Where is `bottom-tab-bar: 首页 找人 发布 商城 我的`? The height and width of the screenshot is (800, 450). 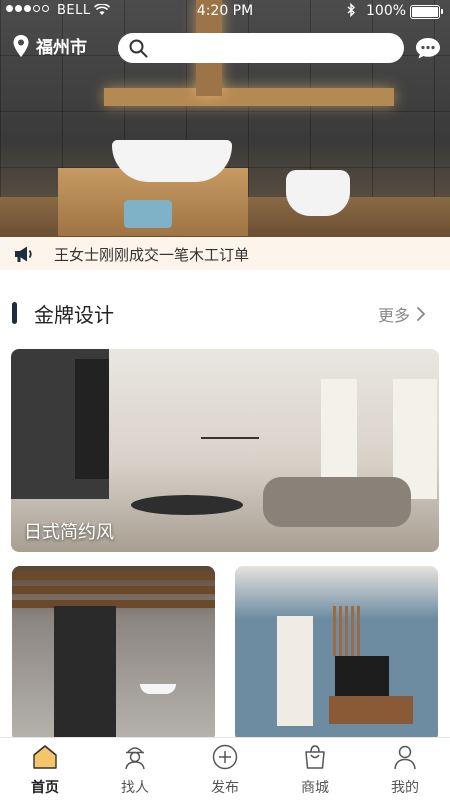 bottom-tab-bar: 首页 找人 发布 商城 我的 is located at coordinates (225, 768).